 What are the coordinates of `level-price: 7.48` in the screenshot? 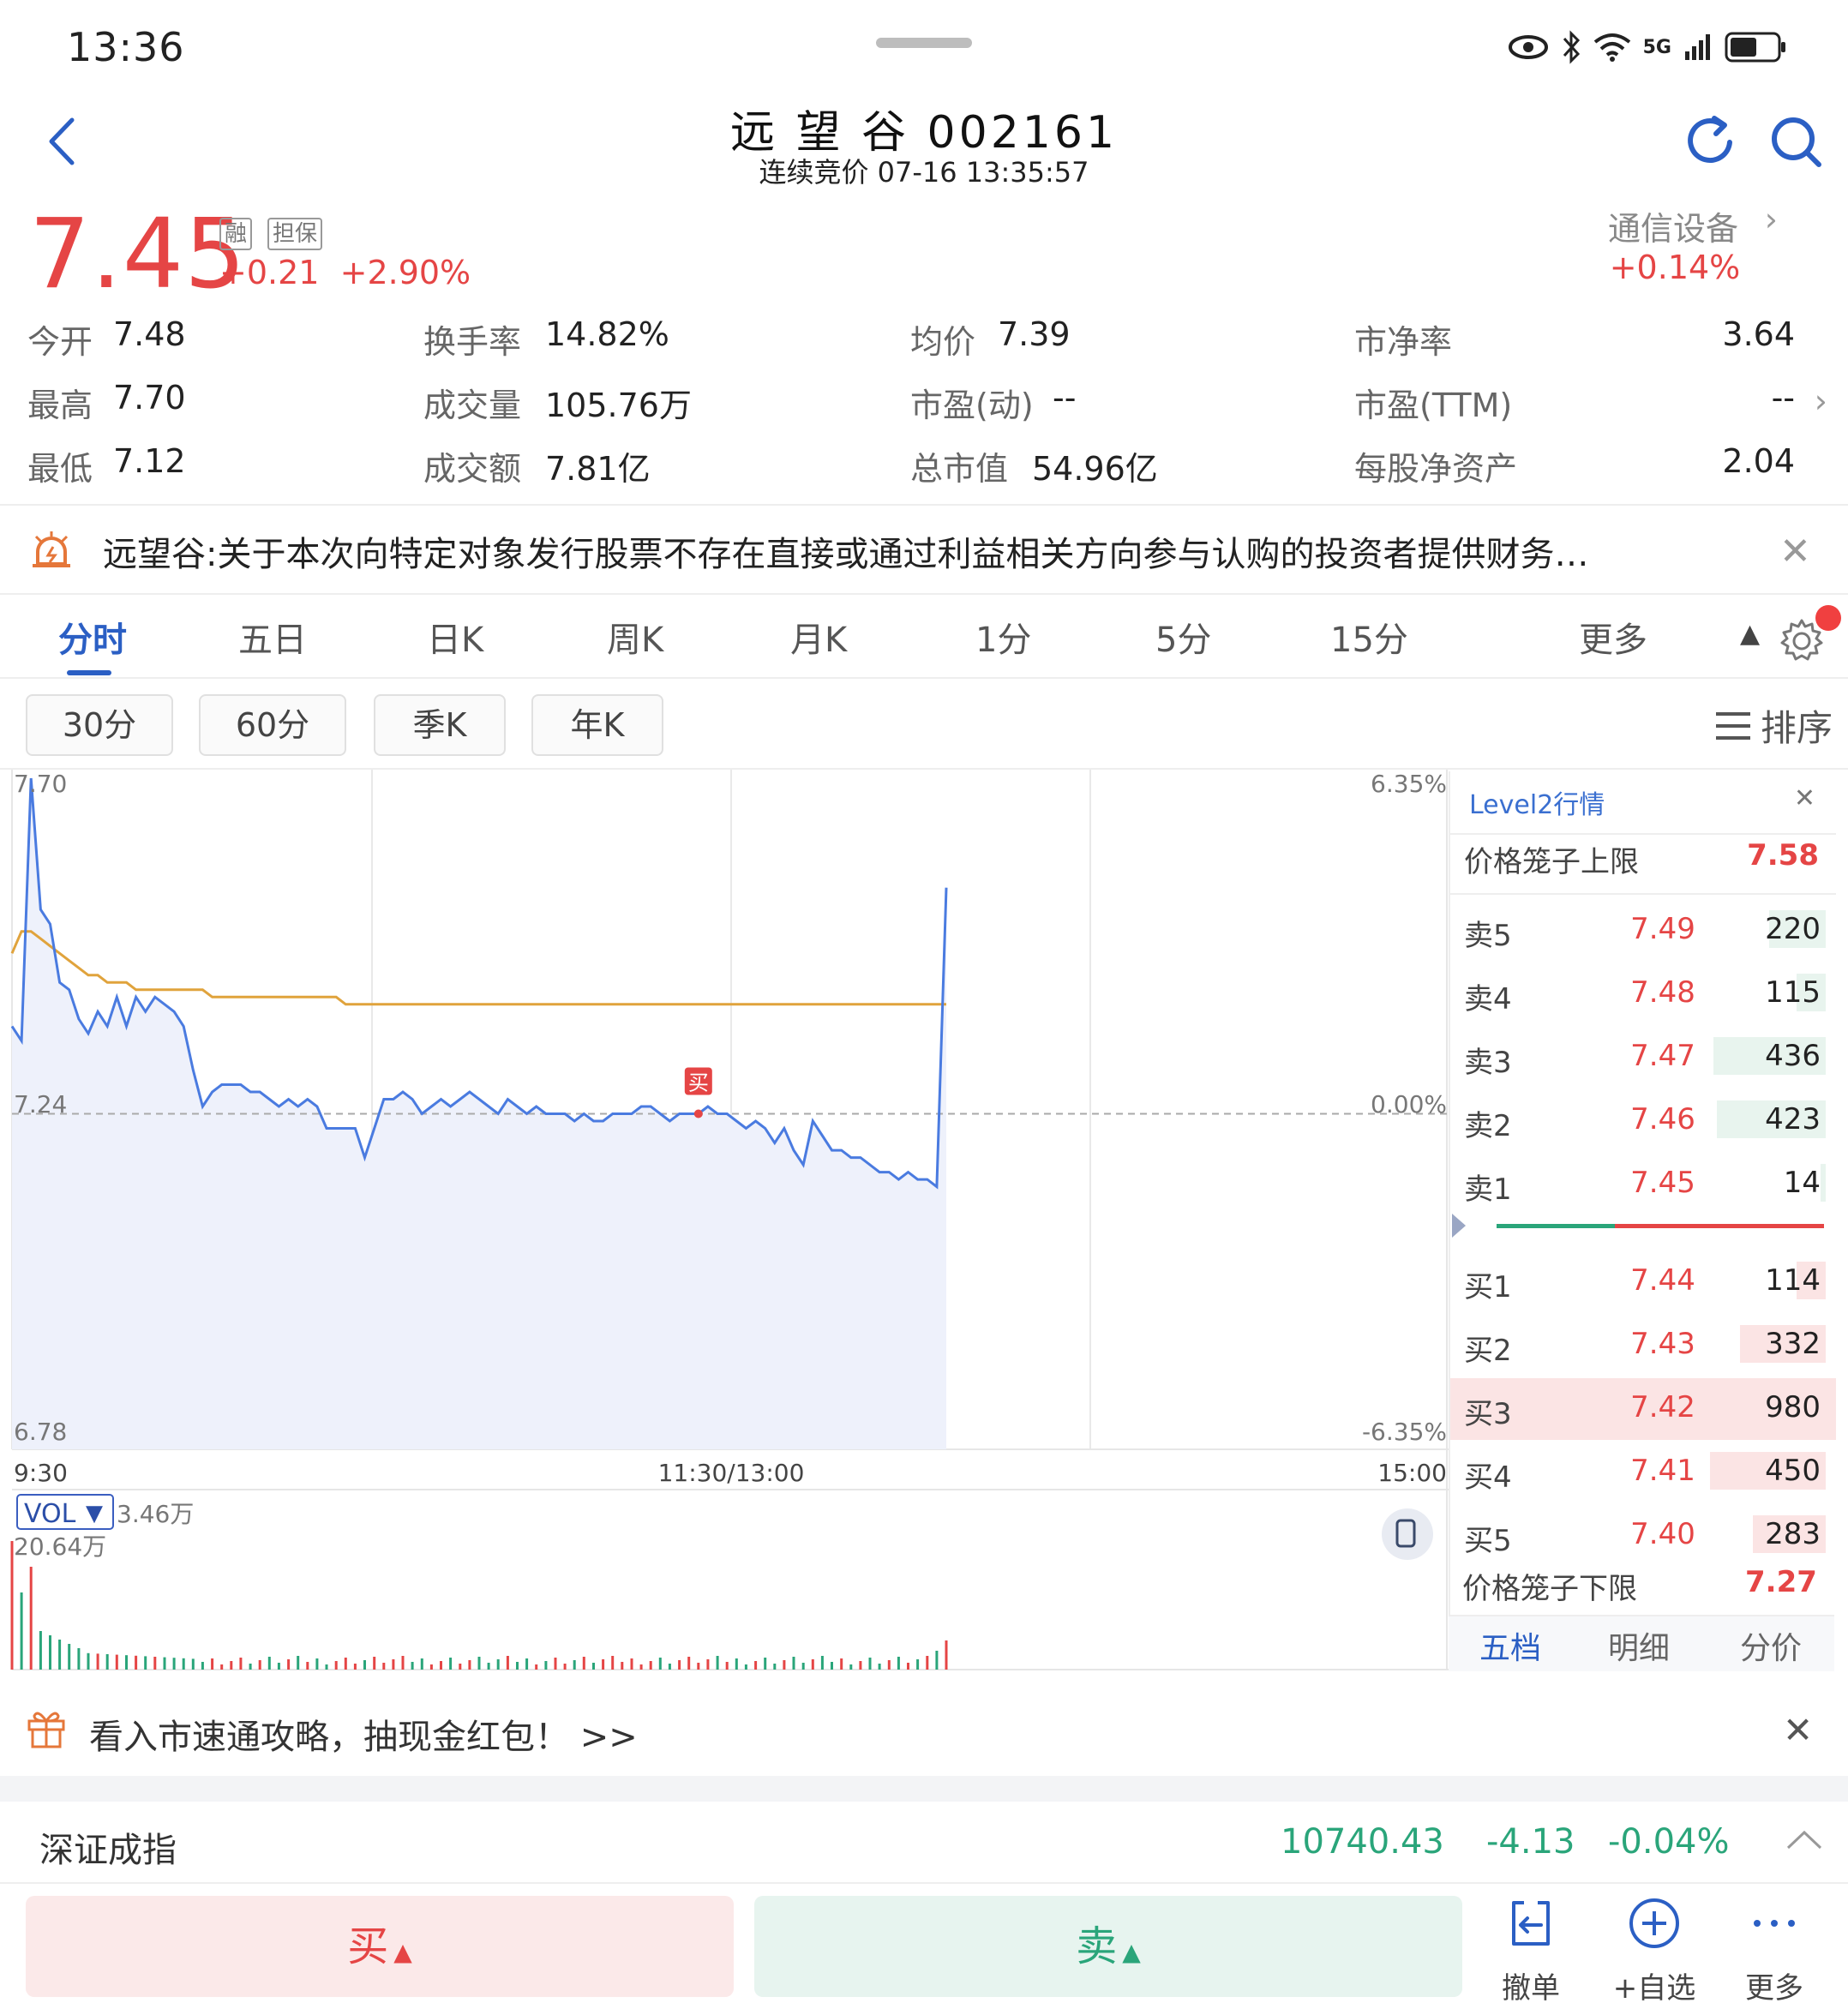 It's located at (1662, 992).